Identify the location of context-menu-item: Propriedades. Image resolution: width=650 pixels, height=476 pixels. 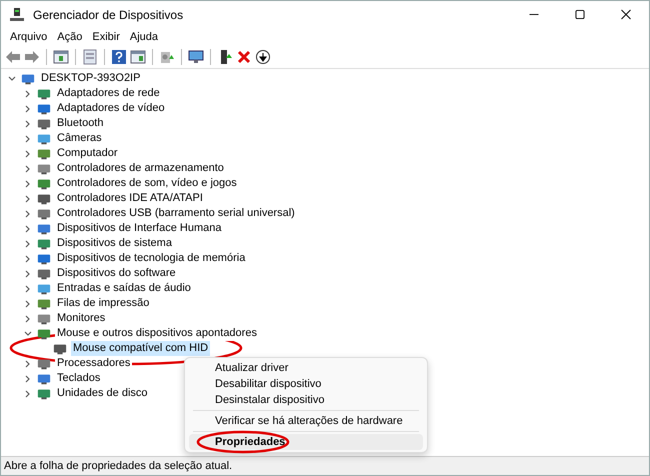
(306, 442).